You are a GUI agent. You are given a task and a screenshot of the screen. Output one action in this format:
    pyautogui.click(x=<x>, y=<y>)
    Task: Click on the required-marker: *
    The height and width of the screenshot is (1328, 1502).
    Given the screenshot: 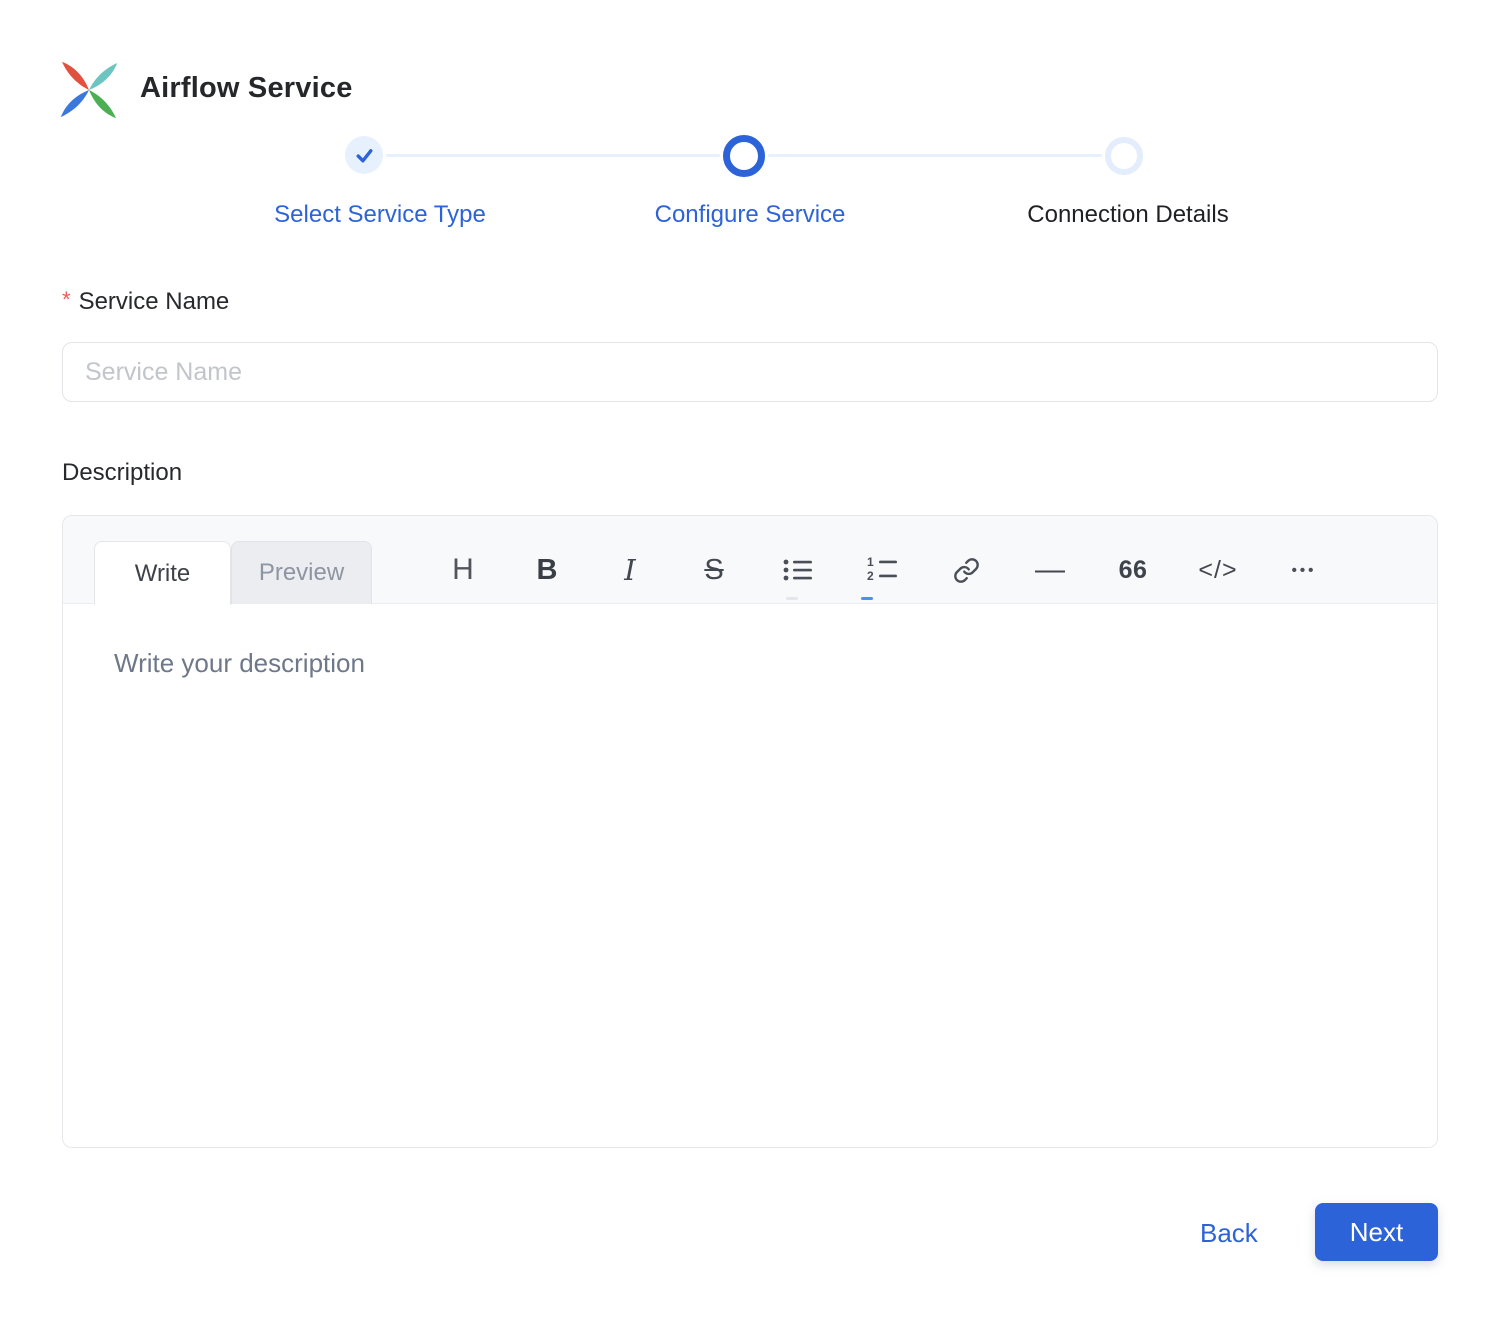 What is the action you would take?
    pyautogui.click(x=66, y=299)
    